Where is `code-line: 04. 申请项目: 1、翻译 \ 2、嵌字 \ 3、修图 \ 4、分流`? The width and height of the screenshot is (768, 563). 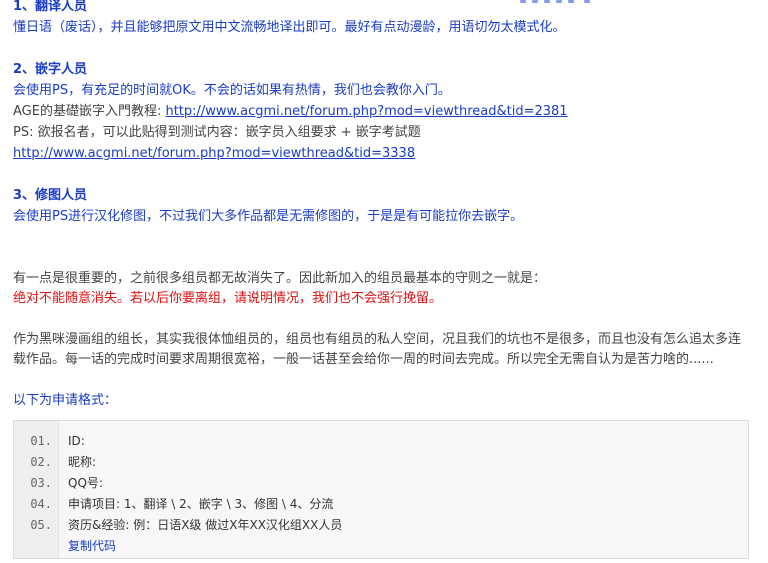 code-line: 04. 申请项目: 1、翻译 \ 2、嵌字 \ 3、修图 \ 4、分流 is located at coordinates (381, 504).